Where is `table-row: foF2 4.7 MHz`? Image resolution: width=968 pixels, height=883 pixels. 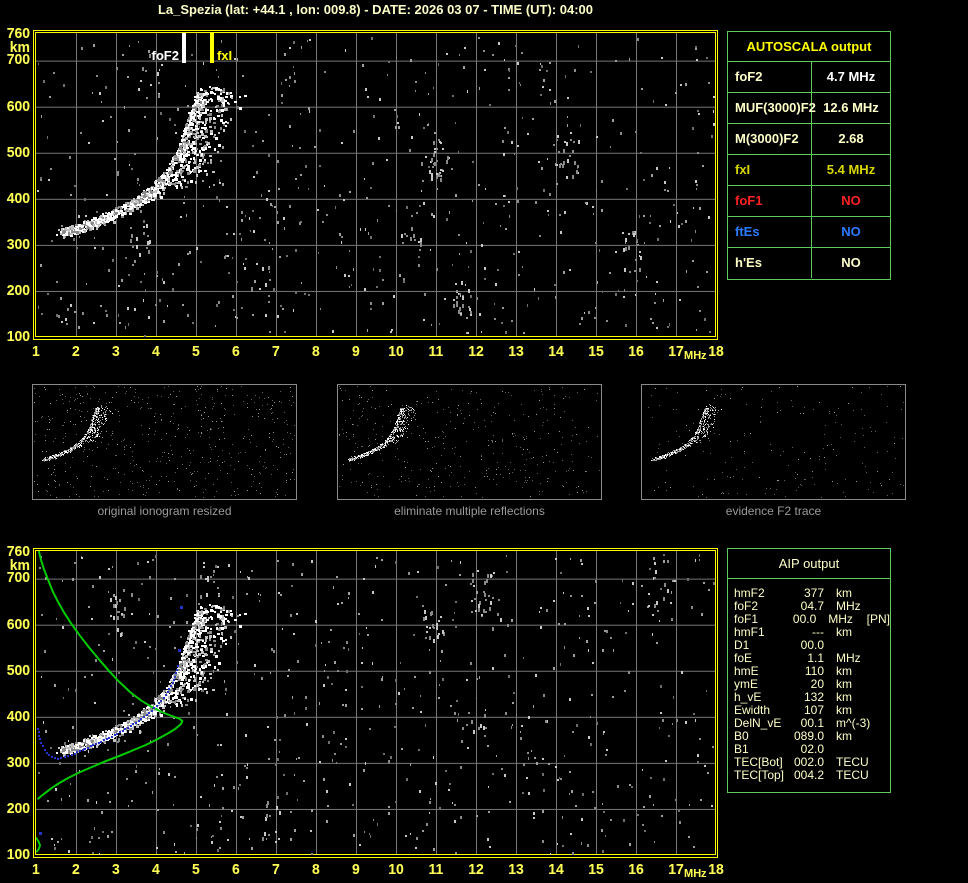
table-row: foF2 4.7 MHz is located at coordinates (809, 77).